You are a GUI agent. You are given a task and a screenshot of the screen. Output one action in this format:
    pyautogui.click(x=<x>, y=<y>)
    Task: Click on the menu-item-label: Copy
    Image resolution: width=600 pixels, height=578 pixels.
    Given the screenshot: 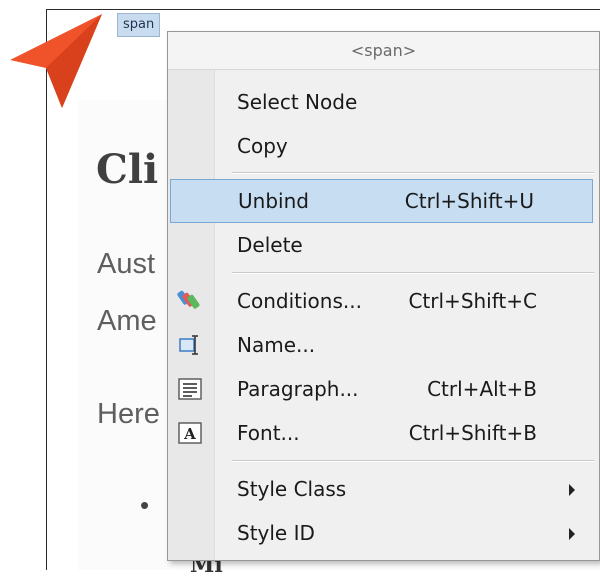 What is the action you would take?
    pyautogui.click(x=262, y=146)
    